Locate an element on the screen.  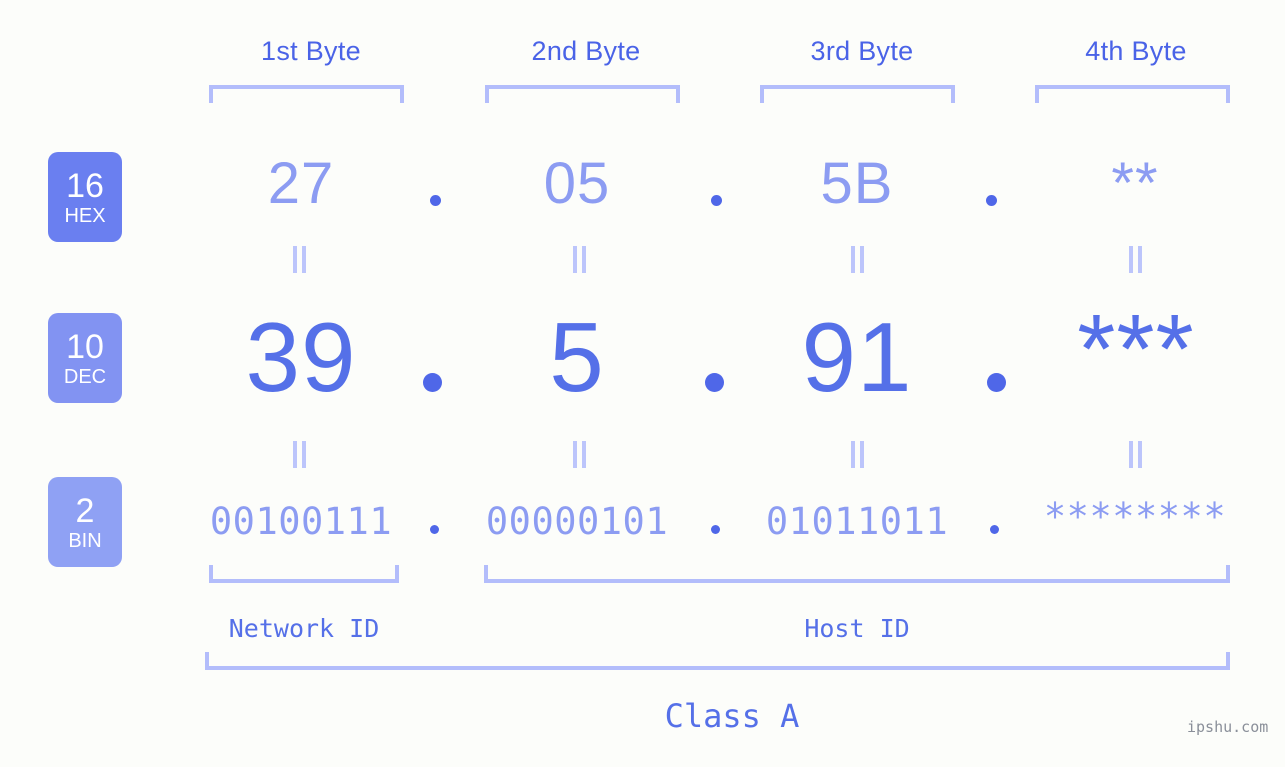
bin-byte-1: 00100111 is located at coordinates (301, 521).